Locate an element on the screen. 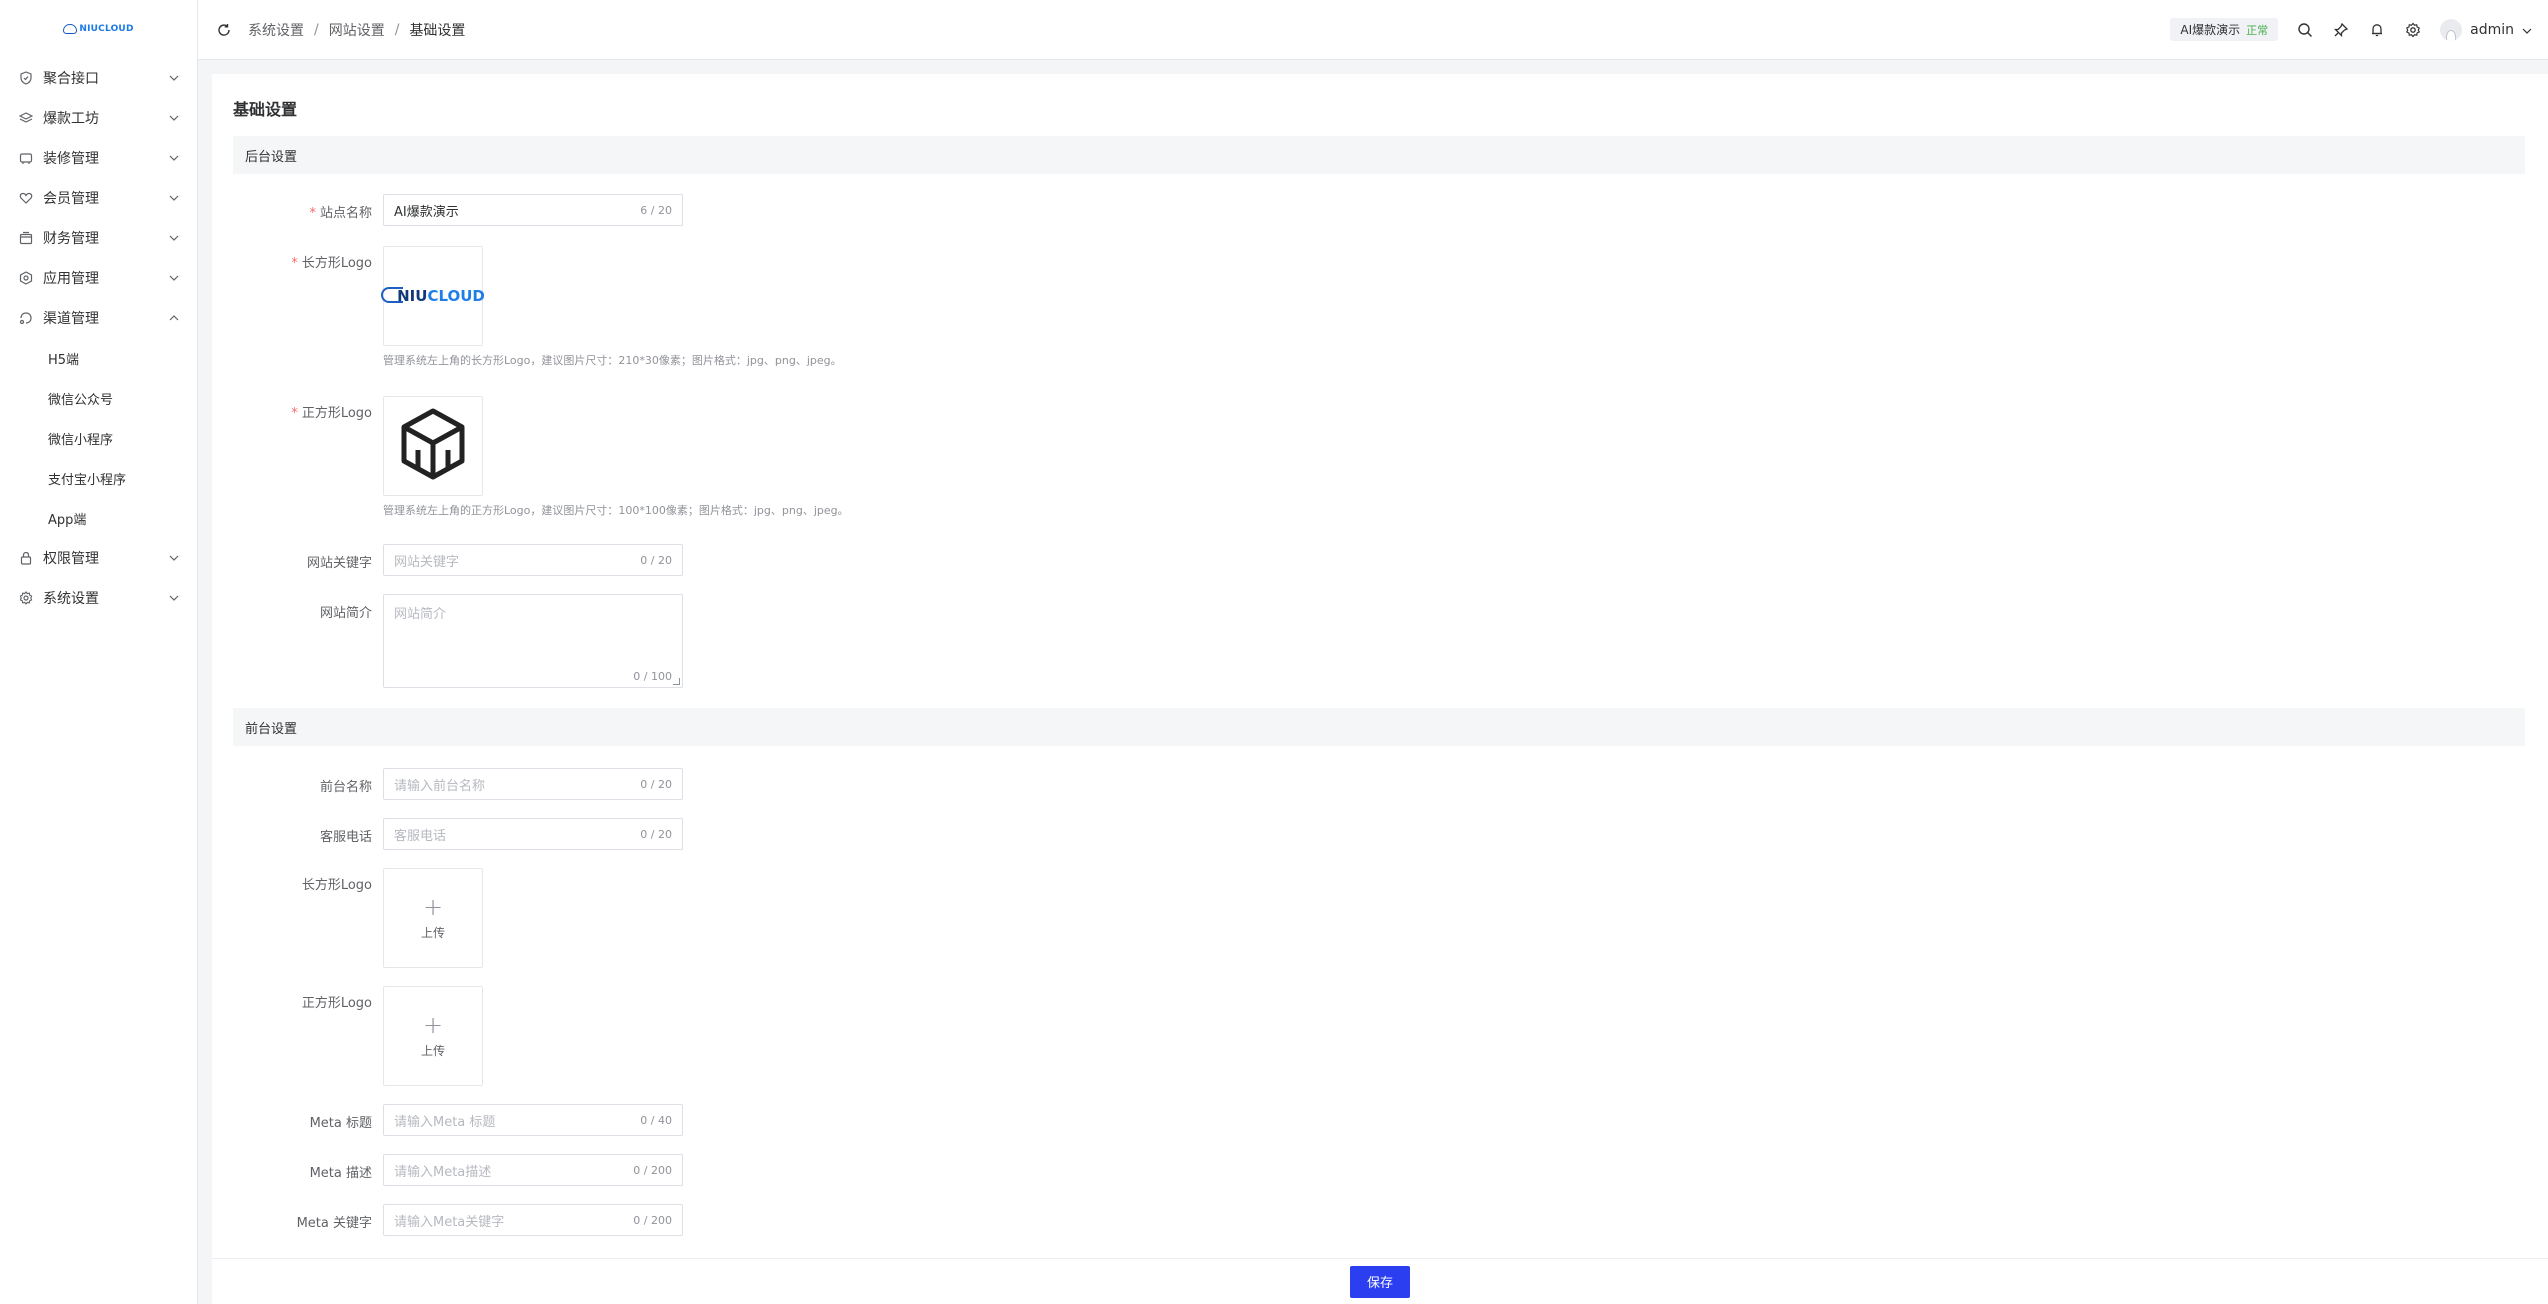 The width and height of the screenshot is (2548, 1304). resize-handle is located at coordinates (676, 681).